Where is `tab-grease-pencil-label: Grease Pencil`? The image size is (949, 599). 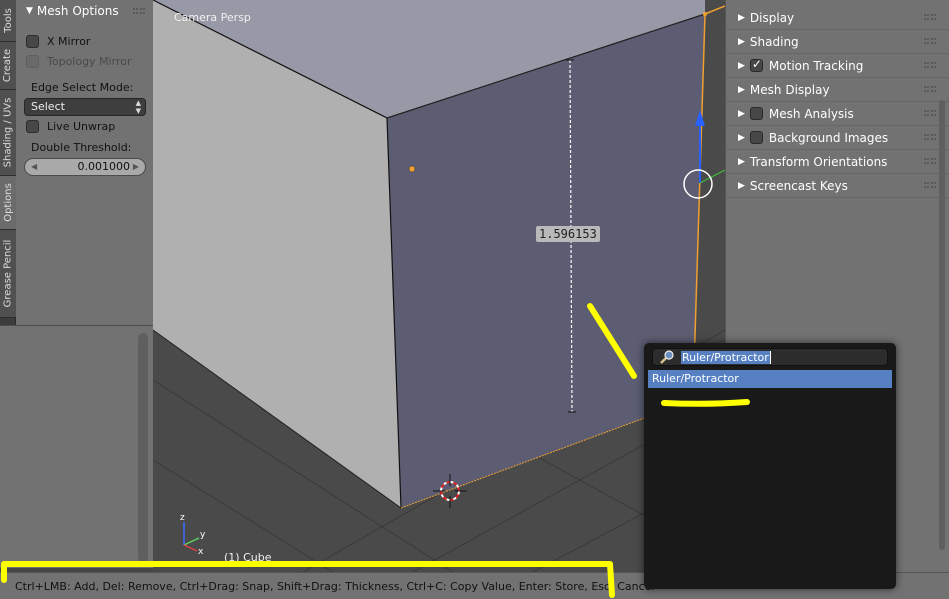 tab-grease-pencil-label: Grease Pencil is located at coordinates (8, 273).